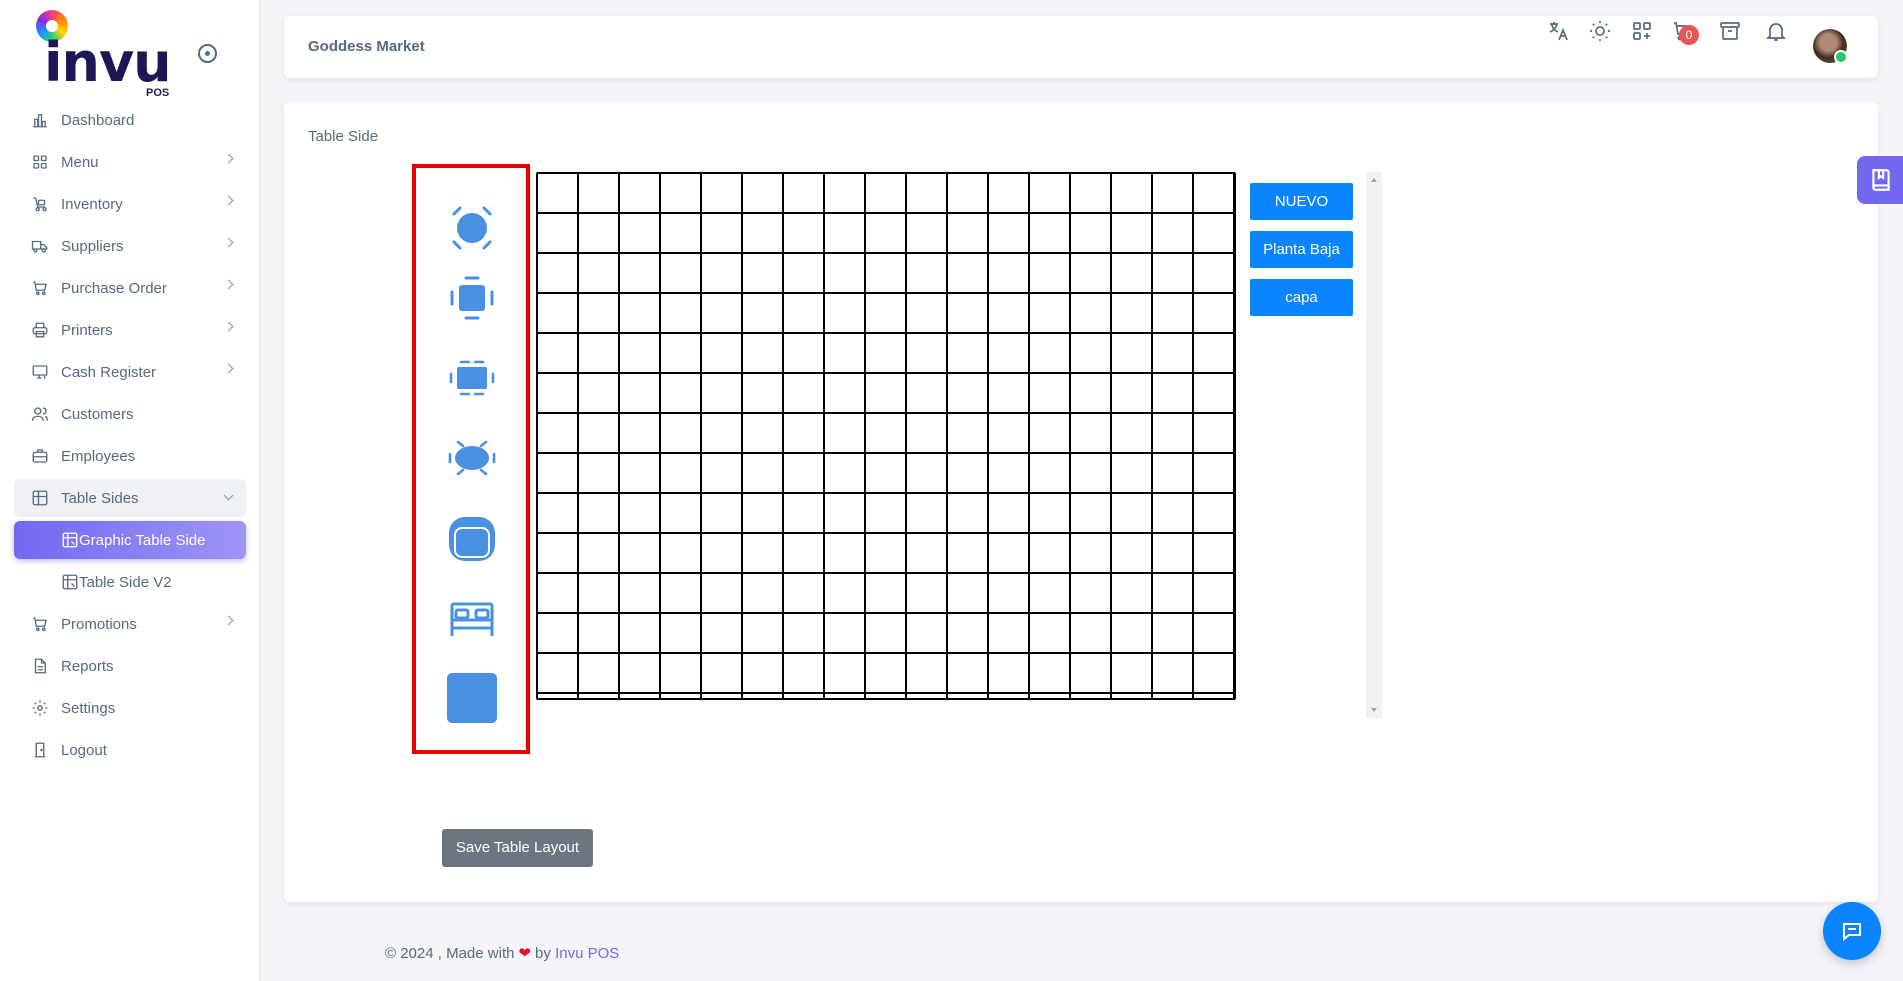  I want to click on briefcase-icon, so click(40, 456).